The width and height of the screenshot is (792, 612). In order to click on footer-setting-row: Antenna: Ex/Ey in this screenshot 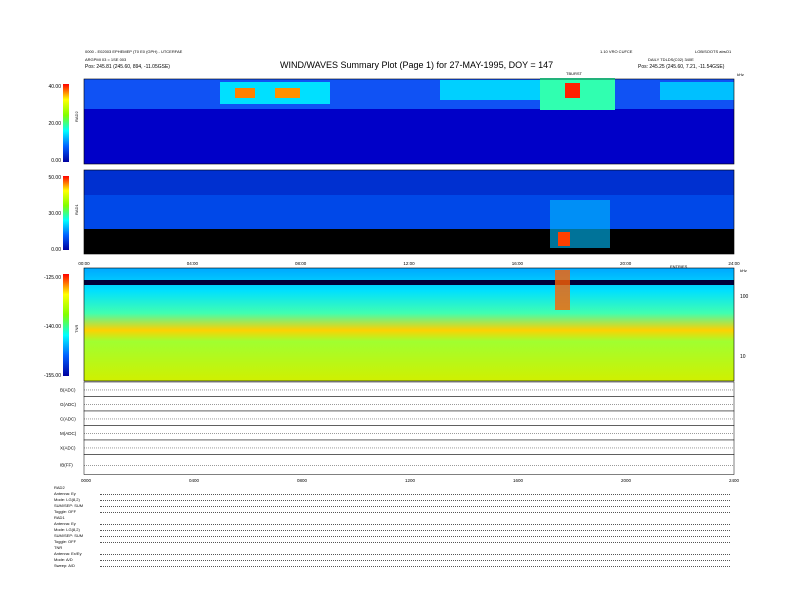, I will do `click(68, 553)`.